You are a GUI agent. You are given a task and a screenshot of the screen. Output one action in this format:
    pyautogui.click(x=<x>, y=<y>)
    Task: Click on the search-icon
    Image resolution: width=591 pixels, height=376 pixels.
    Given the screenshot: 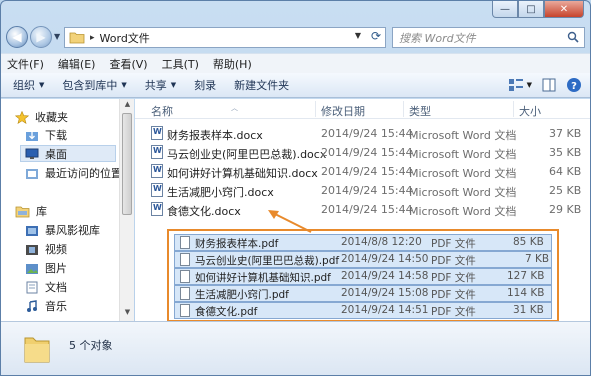 What is the action you would take?
    pyautogui.click(x=573, y=37)
    